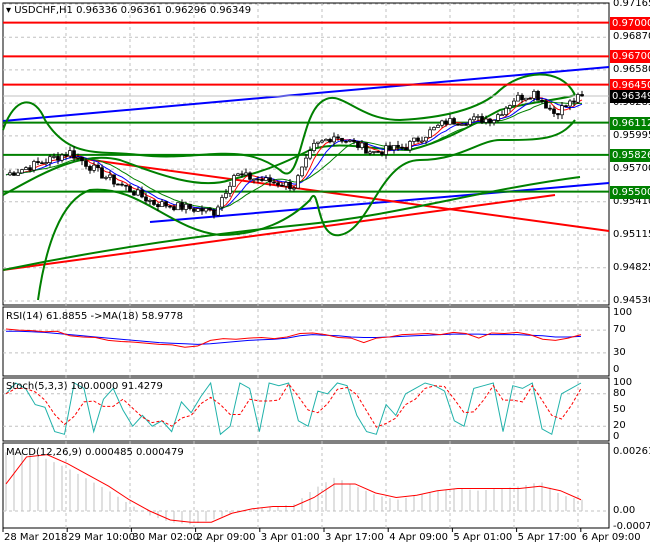 This screenshot has width=650, height=550. I want to click on rsi-line, so click(293, 338).